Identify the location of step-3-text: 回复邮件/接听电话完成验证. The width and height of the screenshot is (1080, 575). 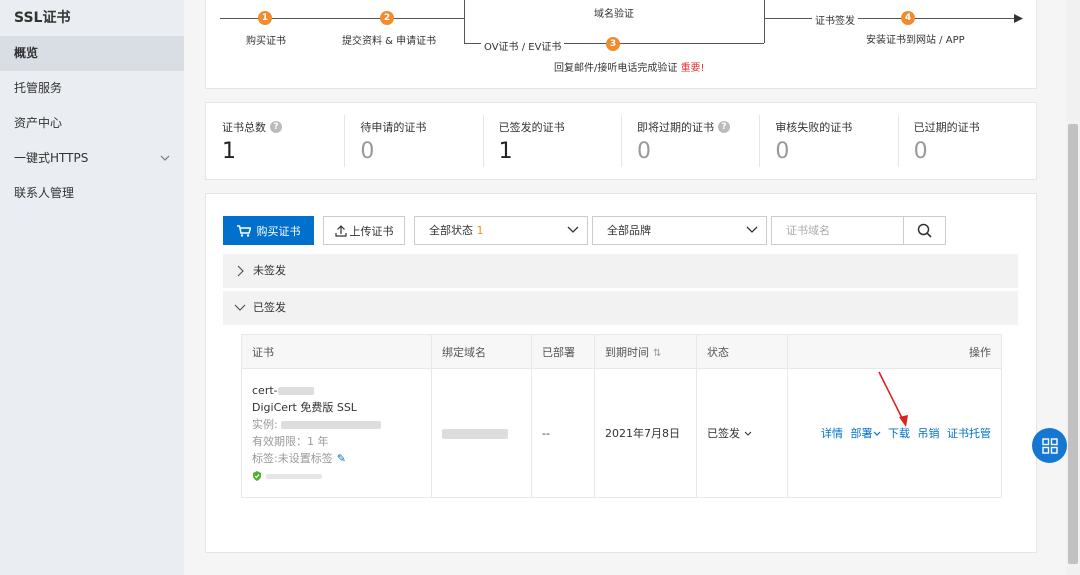
(616, 68).